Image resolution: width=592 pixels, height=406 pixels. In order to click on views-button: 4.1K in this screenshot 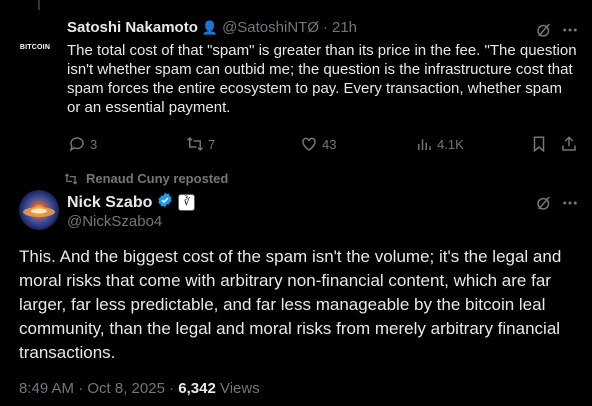, I will do `click(439, 144)`.